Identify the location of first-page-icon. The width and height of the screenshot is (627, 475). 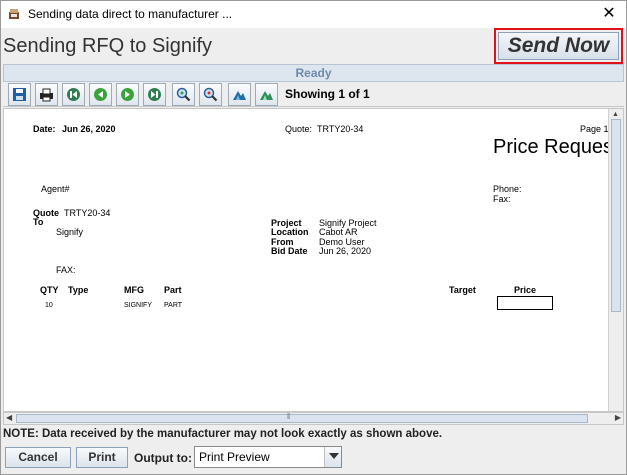
(73, 94).